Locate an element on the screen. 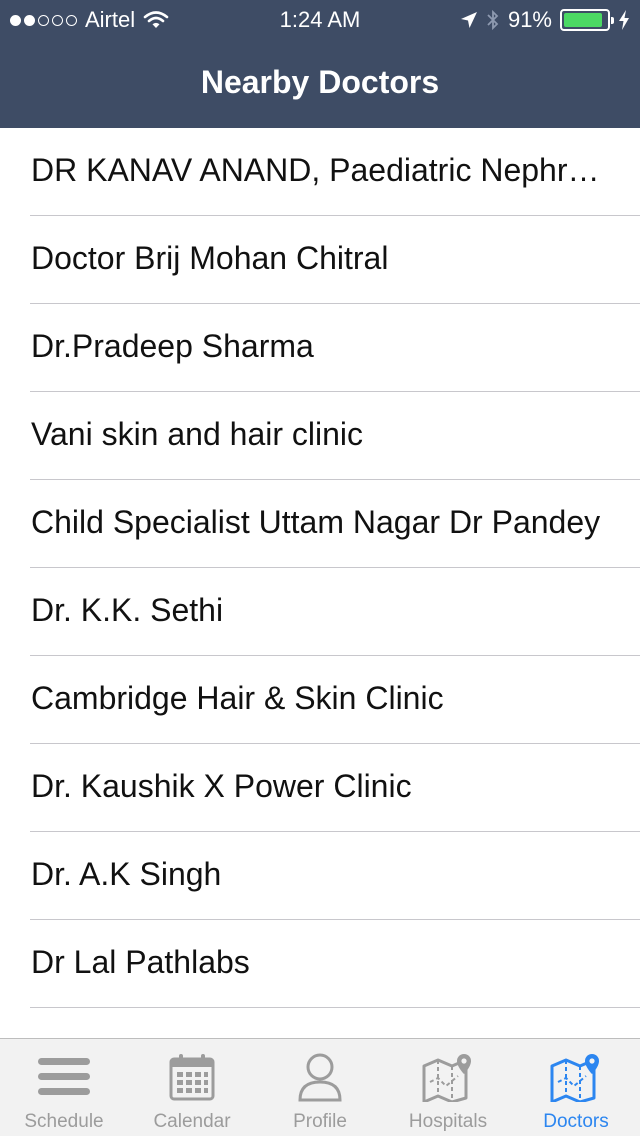 The width and height of the screenshot is (640, 1136). tab-label: Schedule is located at coordinates (64, 1121).